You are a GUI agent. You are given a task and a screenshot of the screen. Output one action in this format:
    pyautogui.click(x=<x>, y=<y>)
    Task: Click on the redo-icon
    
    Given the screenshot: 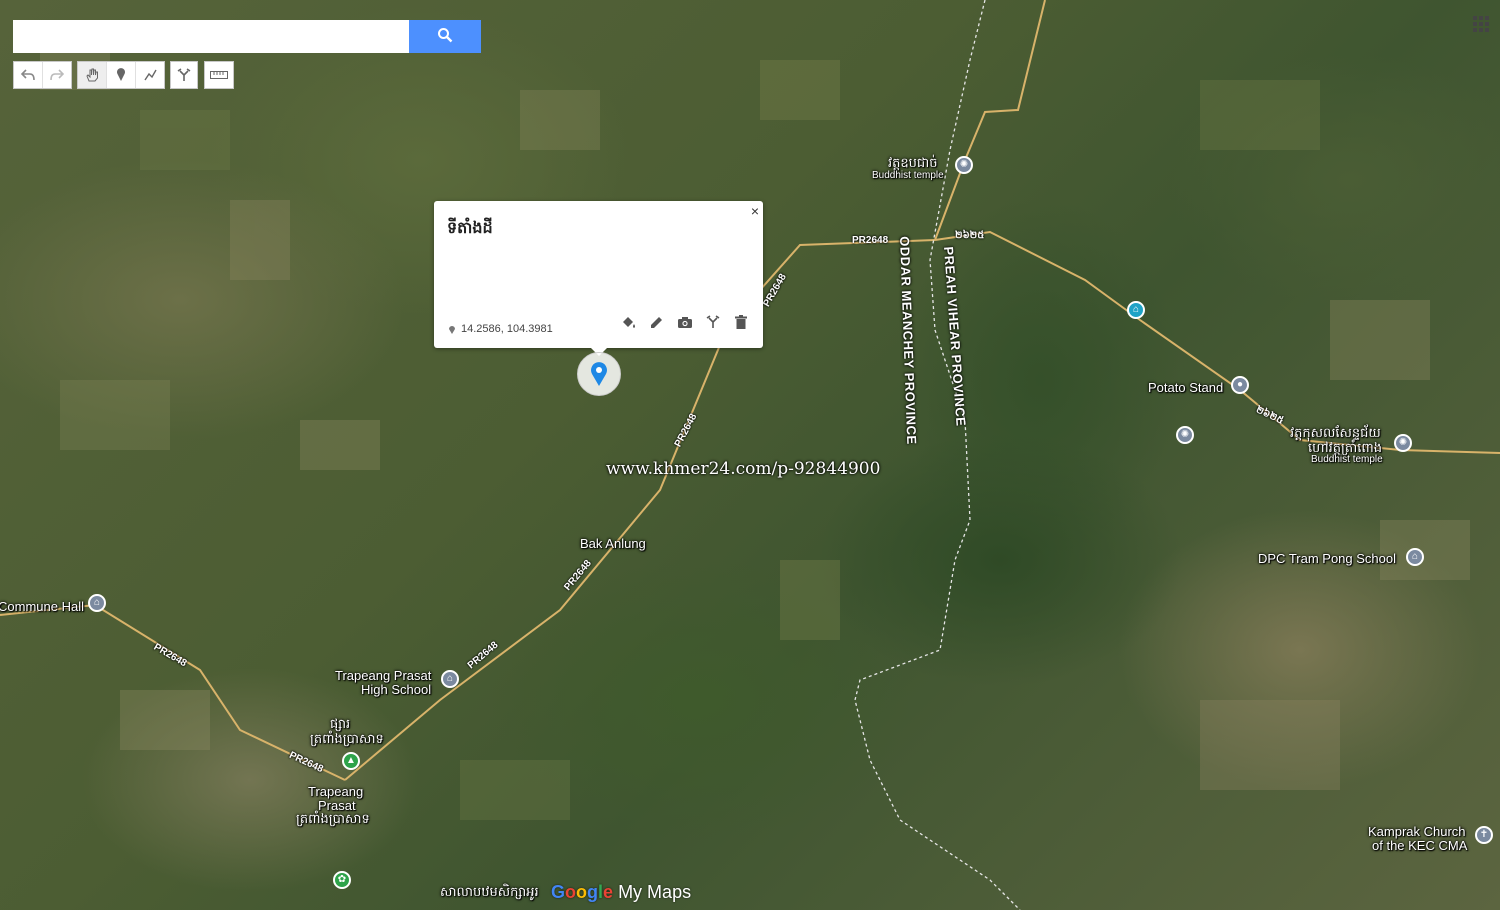 What is the action you would take?
    pyautogui.click(x=57, y=75)
    